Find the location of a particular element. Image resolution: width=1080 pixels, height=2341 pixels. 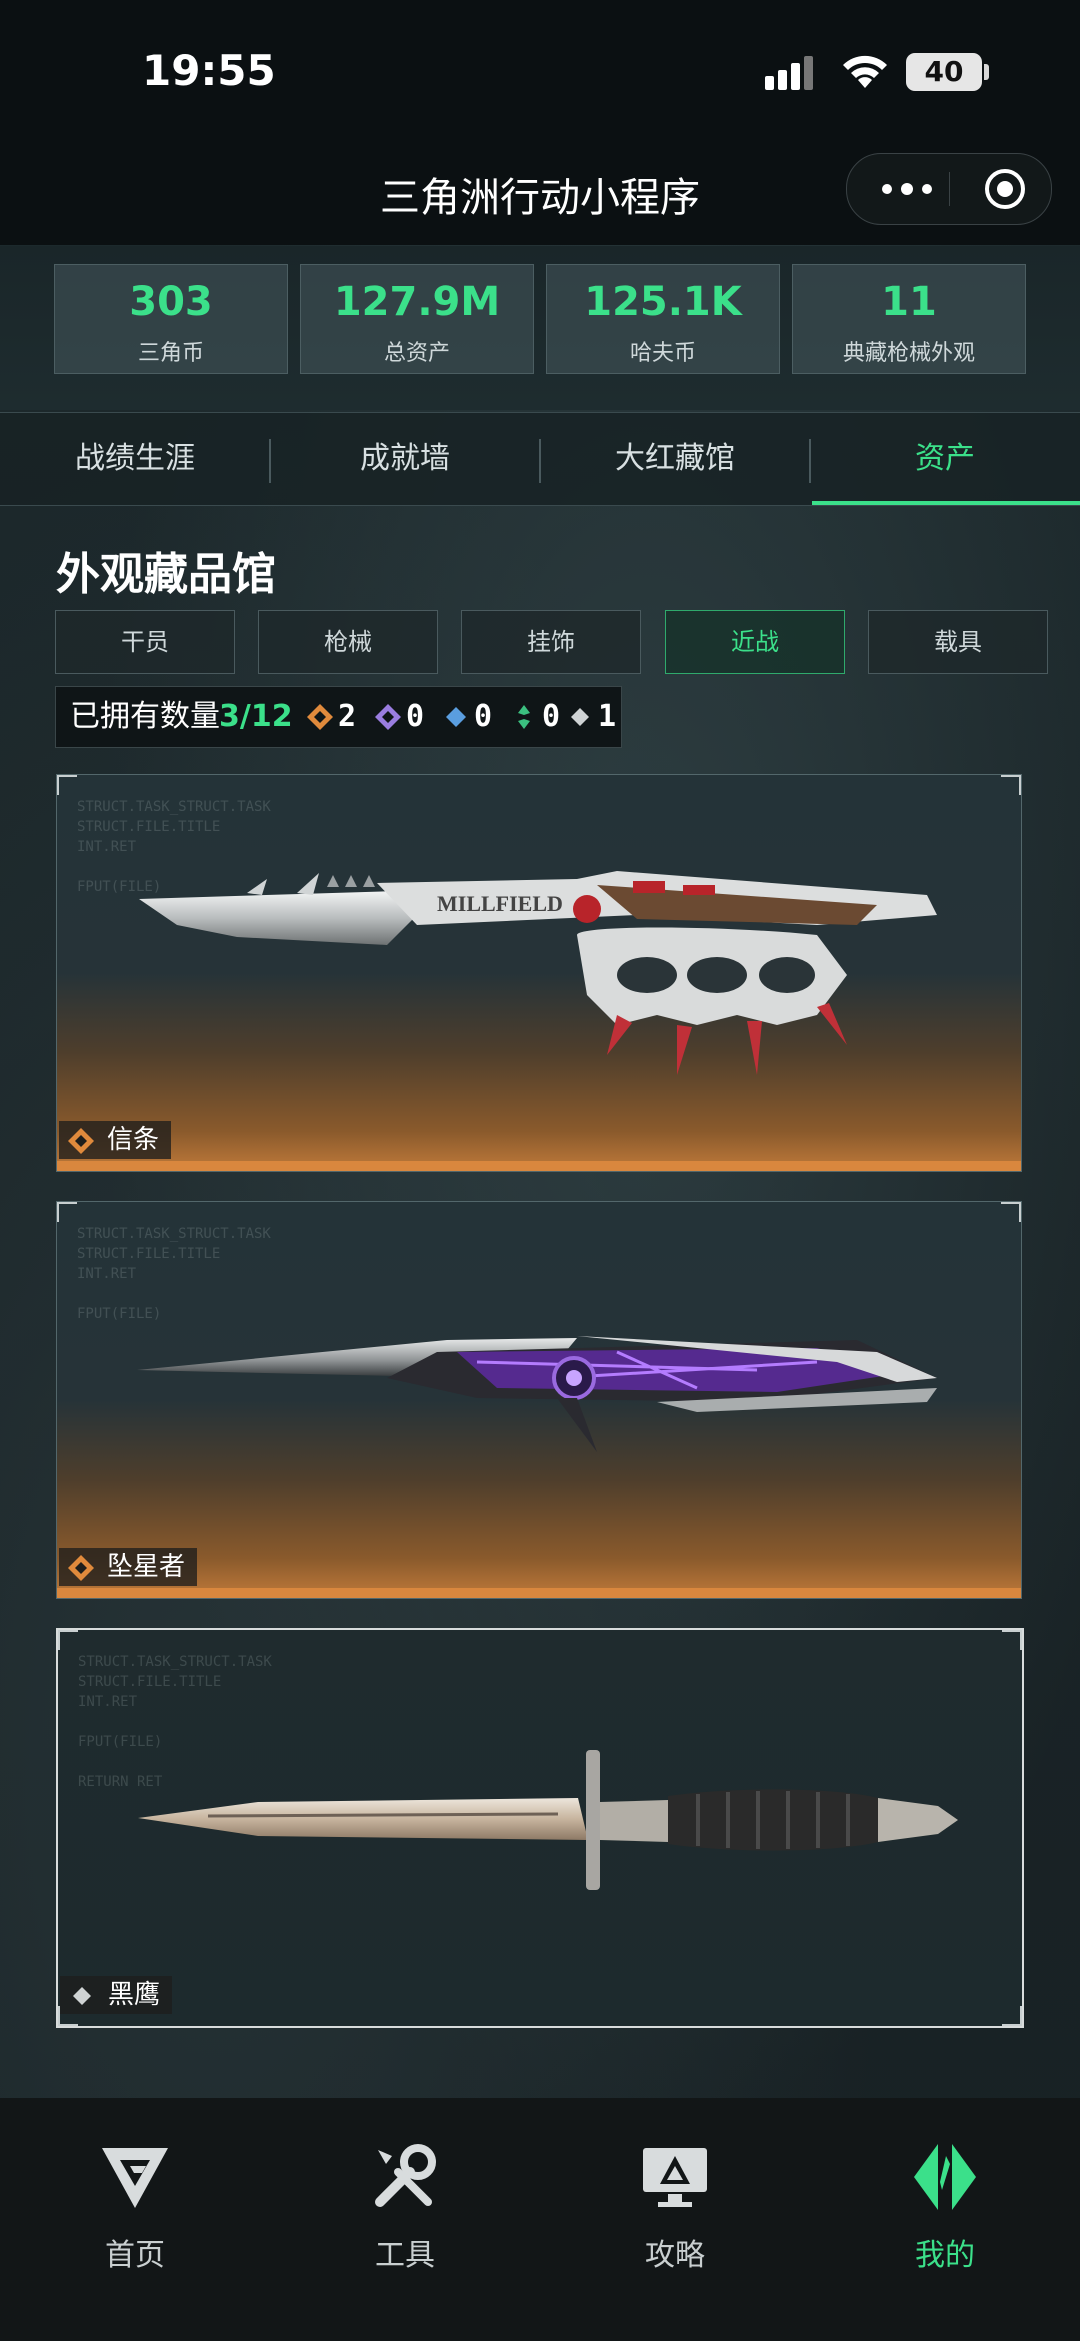

battery-indicator: 40 is located at coordinates (944, 72).